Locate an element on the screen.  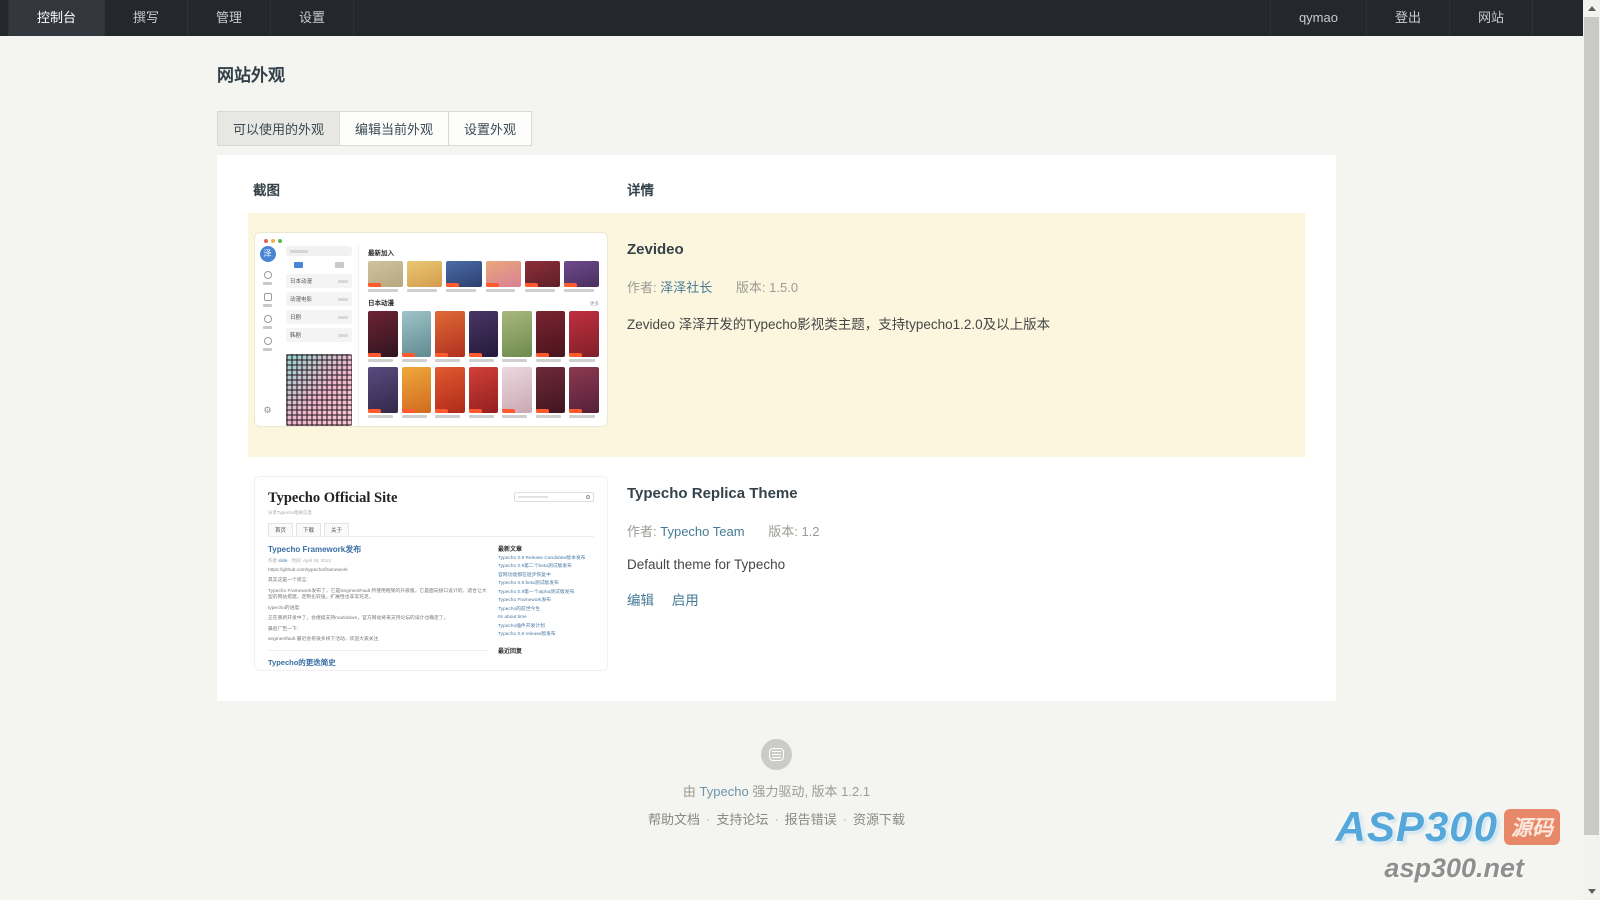
nav-item-网站: 网站 is located at coordinates (1491, 18).